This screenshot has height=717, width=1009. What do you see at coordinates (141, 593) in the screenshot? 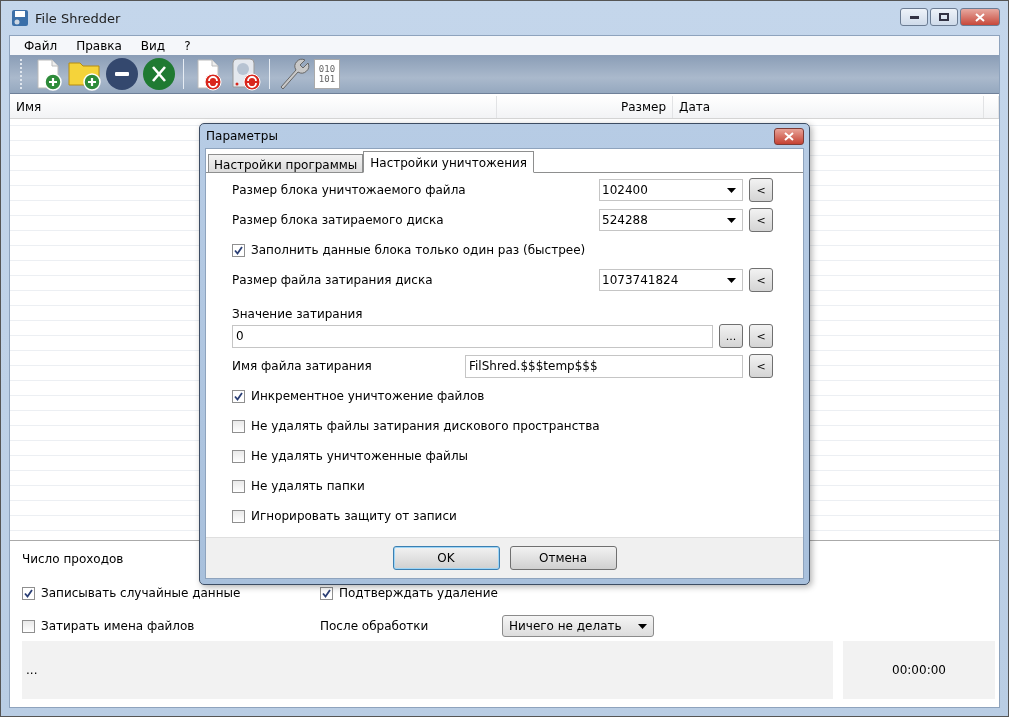
I see `checkbox-label: Записывать случайные данные` at bounding box center [141, 593].